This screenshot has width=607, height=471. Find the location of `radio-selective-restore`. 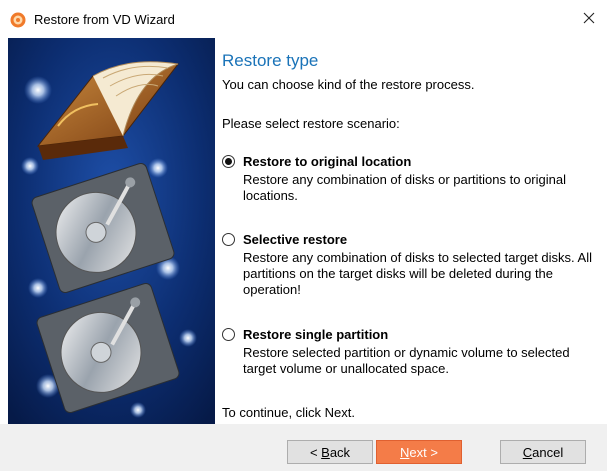

radio-selective-restore is located at coordinates (228, 239).